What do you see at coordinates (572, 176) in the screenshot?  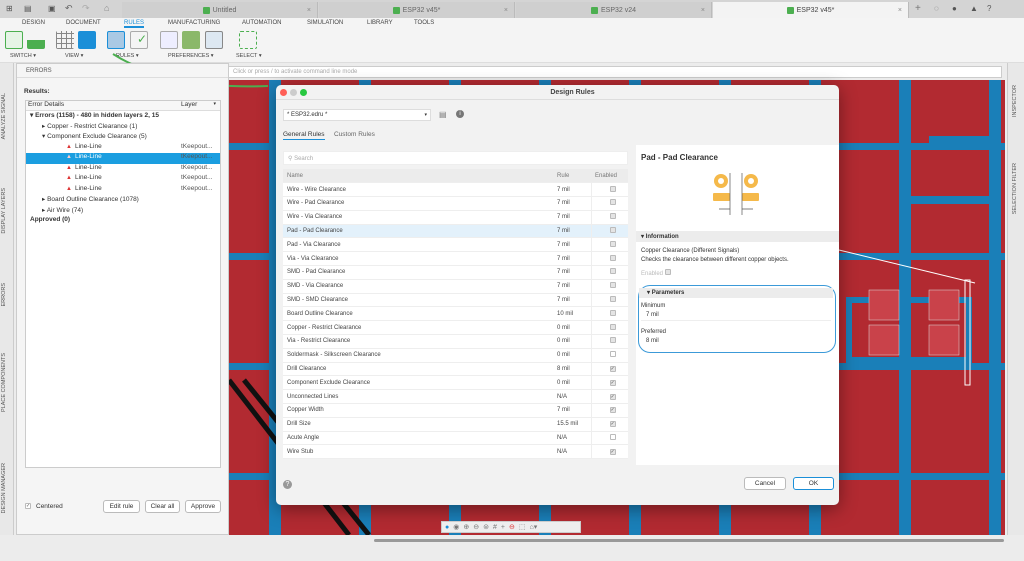 I see `col-rule: Rule` at bounding box center [572, 176].